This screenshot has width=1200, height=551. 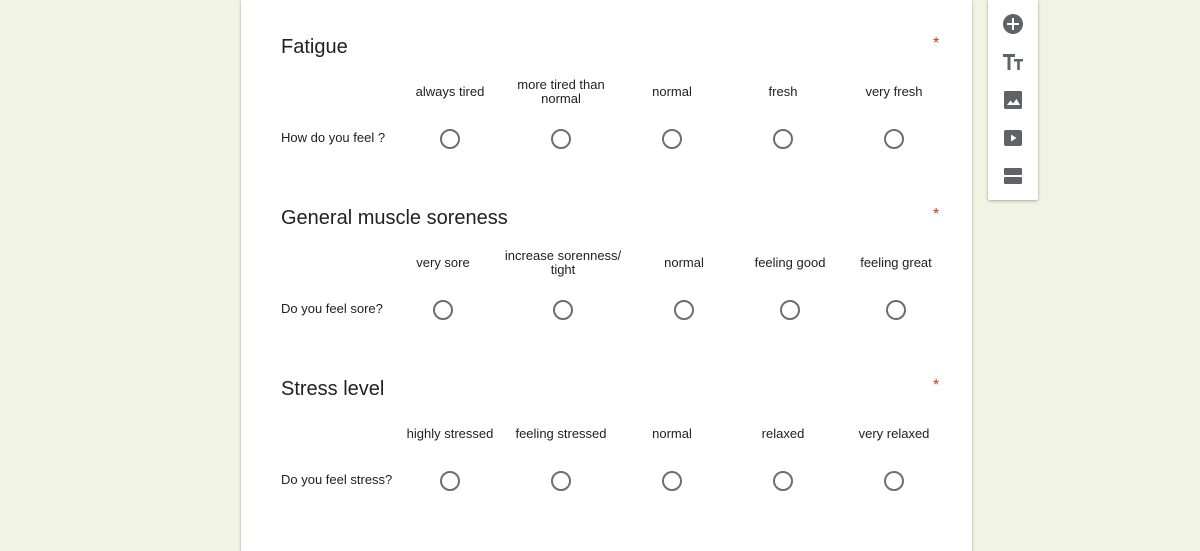 I want to click on add-image-icon, so click(x=1013, y=100).